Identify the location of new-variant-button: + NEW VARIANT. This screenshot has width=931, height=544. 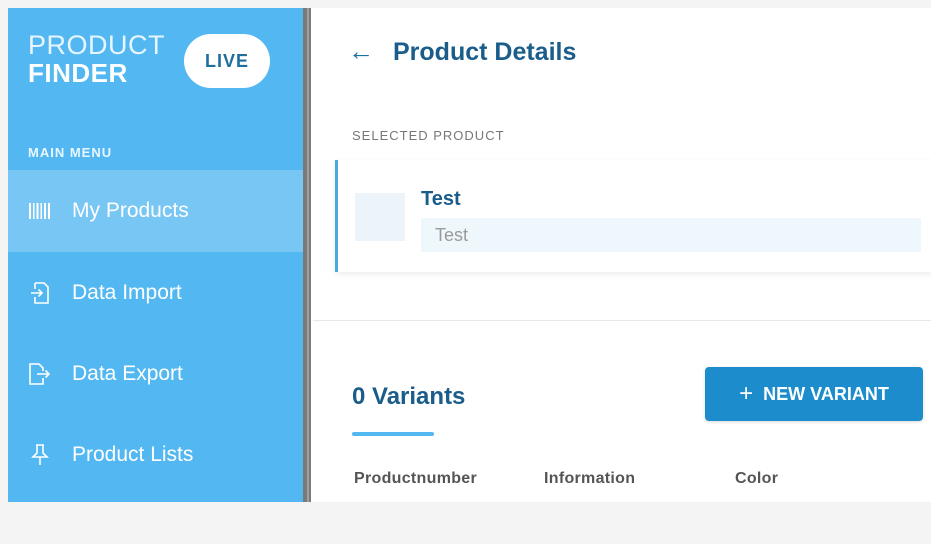
(814, 394).